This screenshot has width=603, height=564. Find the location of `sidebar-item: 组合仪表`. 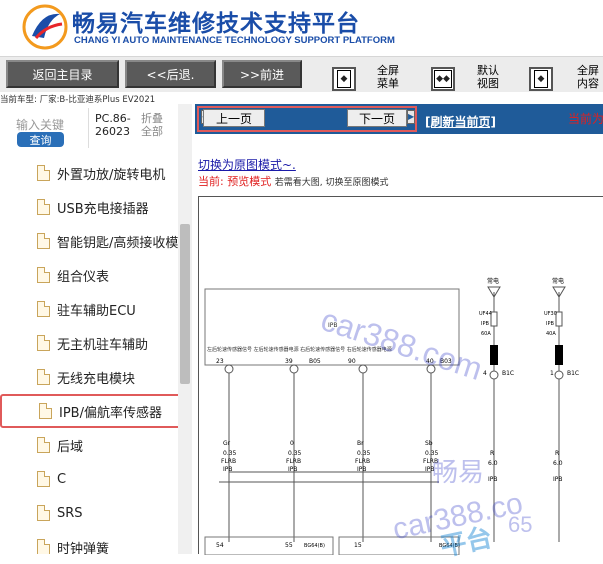

sidebar-item: 组合仪表 is located at coordinates (89, 275).